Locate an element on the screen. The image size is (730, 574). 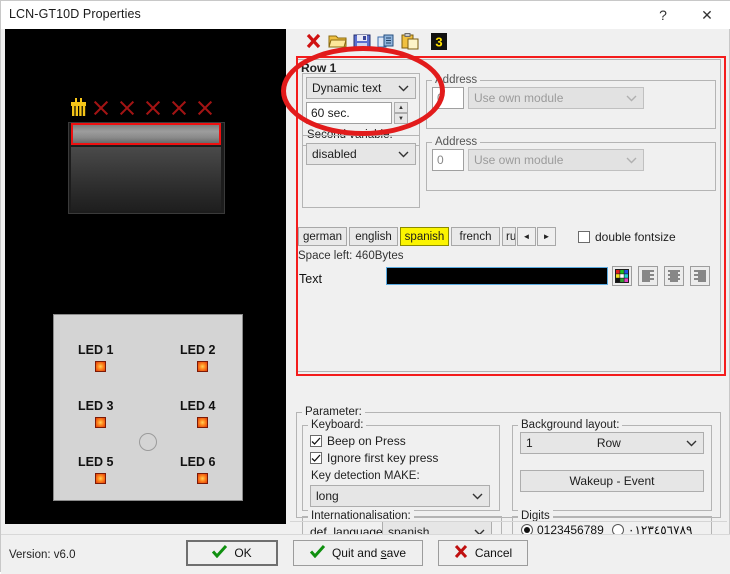
align-left-icon is located at coordinates (648, 276).